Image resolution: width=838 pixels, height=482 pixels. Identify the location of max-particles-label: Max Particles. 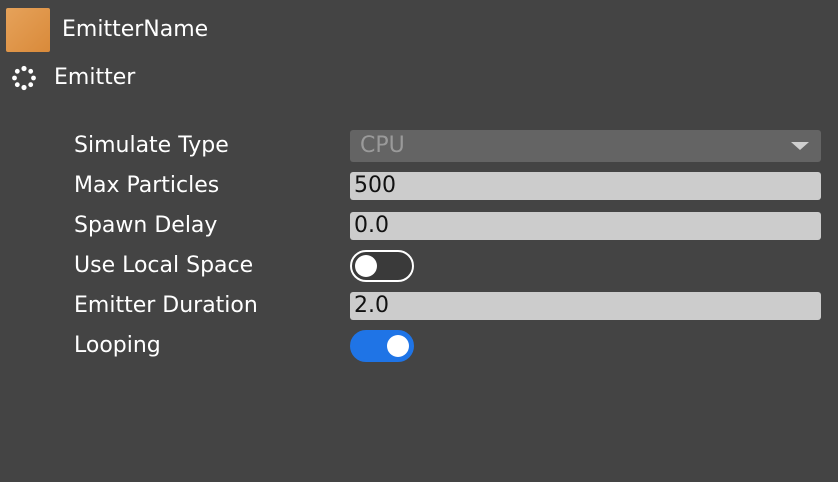
(147, 185).